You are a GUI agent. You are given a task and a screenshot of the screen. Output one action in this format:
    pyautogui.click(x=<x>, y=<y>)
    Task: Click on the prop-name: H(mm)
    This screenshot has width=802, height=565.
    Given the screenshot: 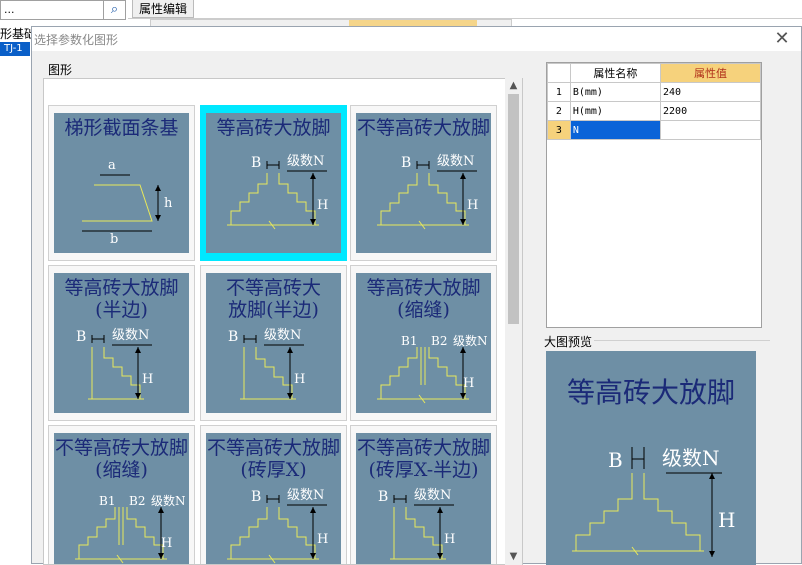 What is the action you would take?
    pyautogui.click(x=615, y=111)
    